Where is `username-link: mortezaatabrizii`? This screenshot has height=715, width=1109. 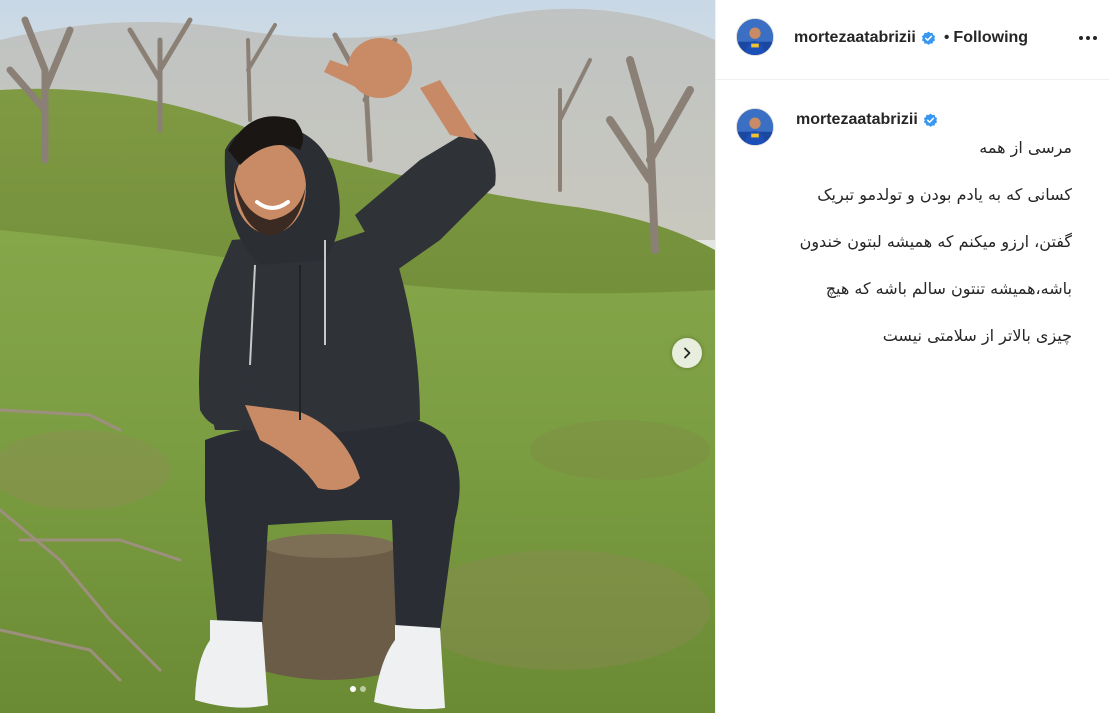
username-link: mortezaatabrizii is located at coordinates (855, 38).